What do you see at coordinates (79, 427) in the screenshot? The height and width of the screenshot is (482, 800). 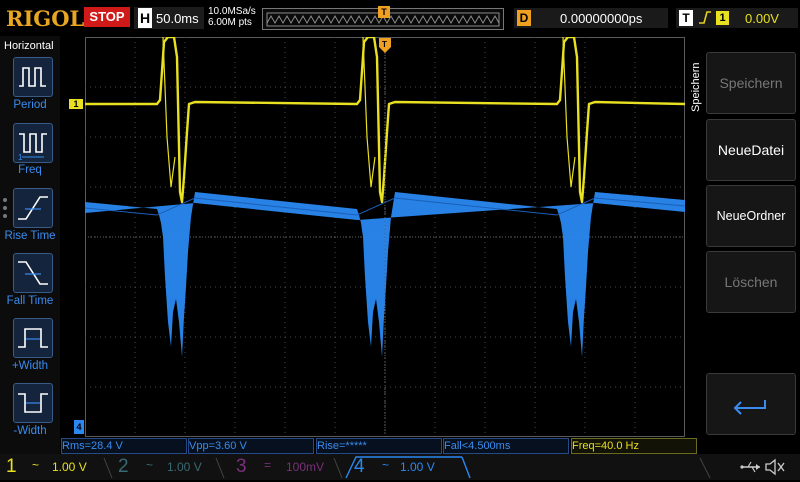 I see `ch4-offset-marker: 4` at bounding box center [79, 427].